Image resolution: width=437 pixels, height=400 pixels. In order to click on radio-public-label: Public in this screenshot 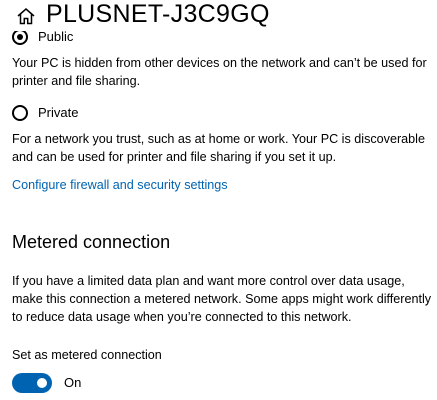, I will do `click(56, 36)`.